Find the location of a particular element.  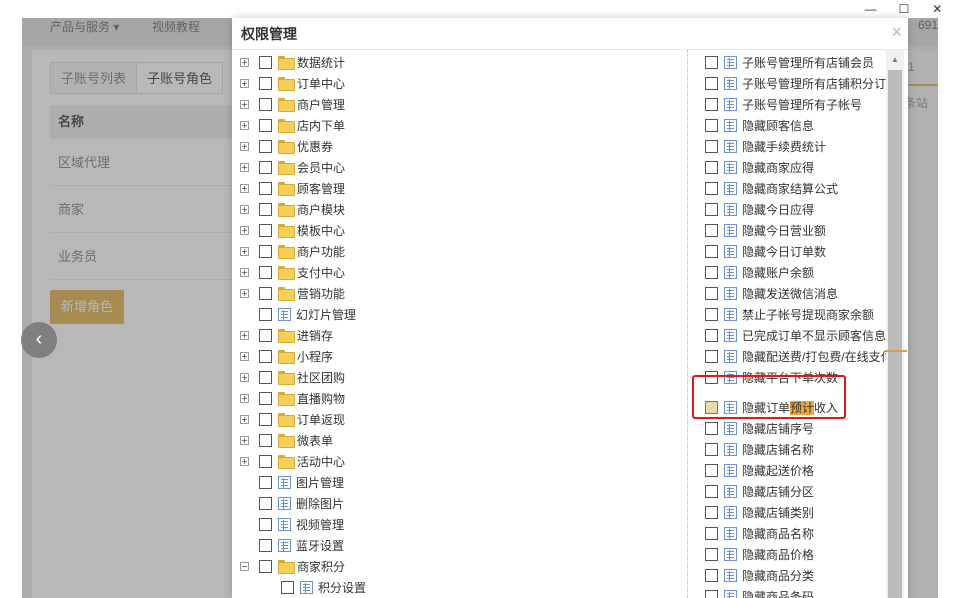

tree-node-label: 商户模块 is located at coordinates (321, 209).